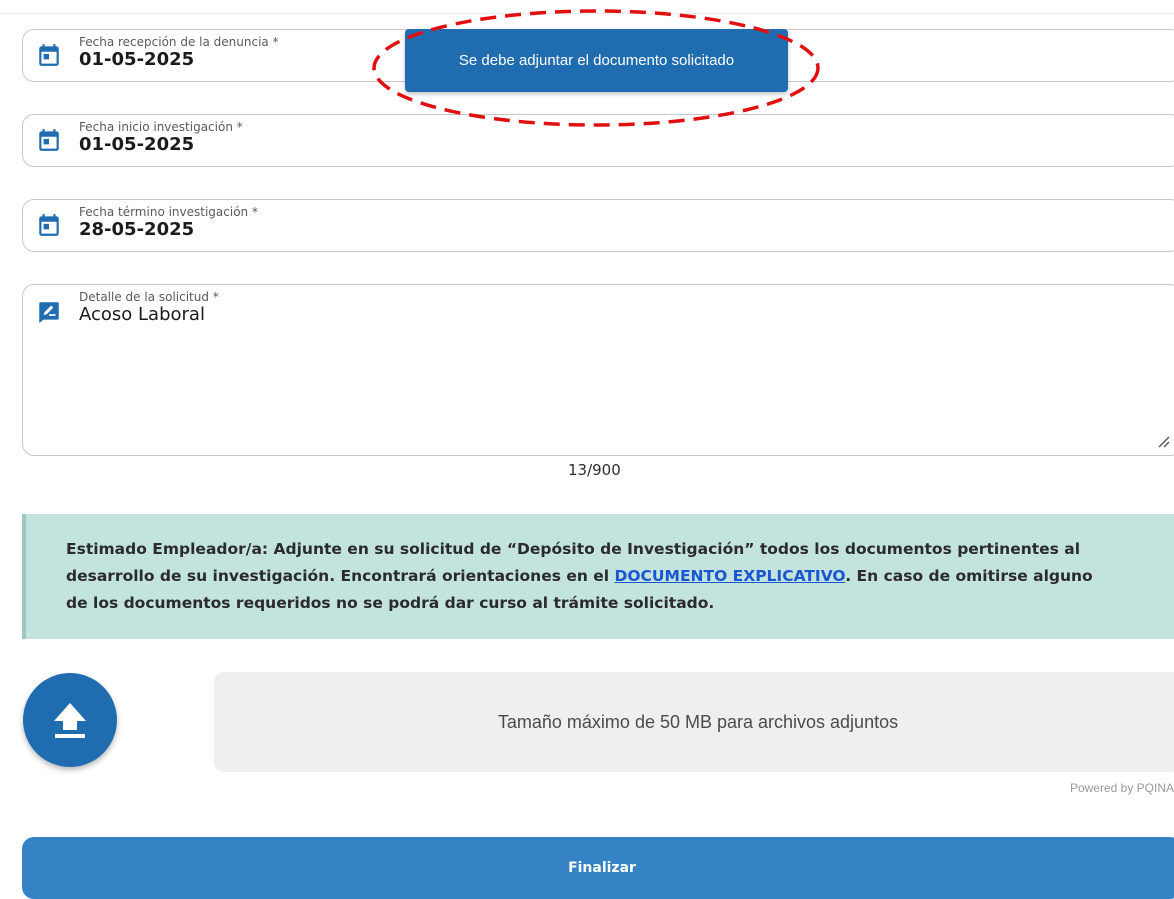  I want to click on field-value: 28-05-2025, so click(137, 229).